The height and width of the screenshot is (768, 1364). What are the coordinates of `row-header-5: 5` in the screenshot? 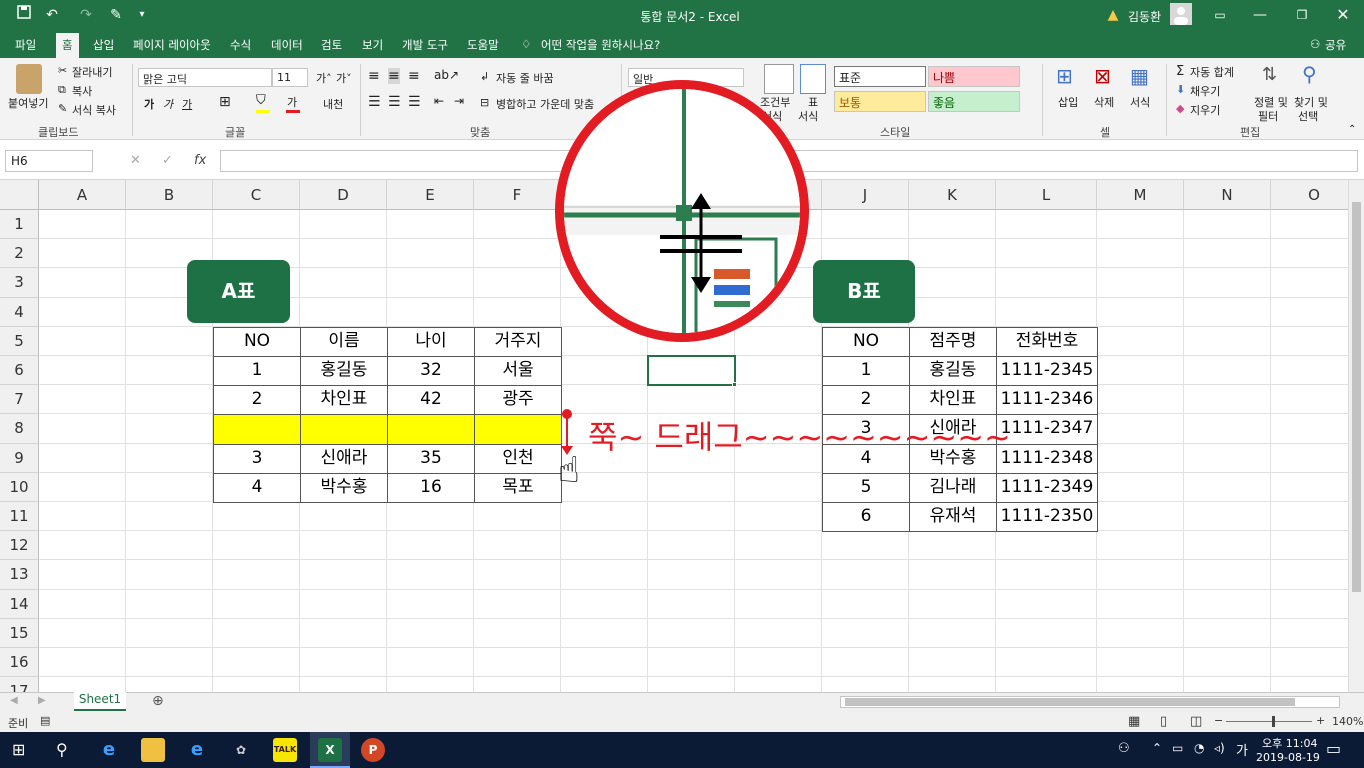 It's located at (19, 341).